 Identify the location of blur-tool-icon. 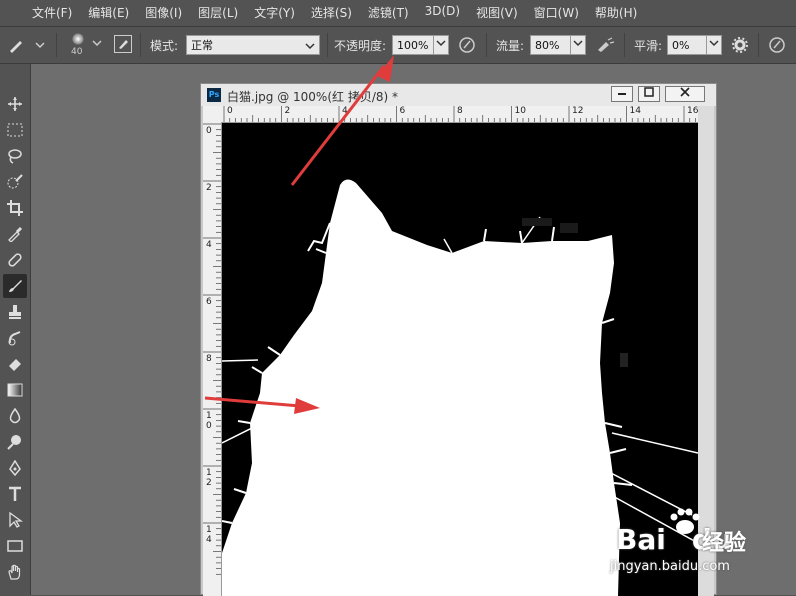
(15, 416).